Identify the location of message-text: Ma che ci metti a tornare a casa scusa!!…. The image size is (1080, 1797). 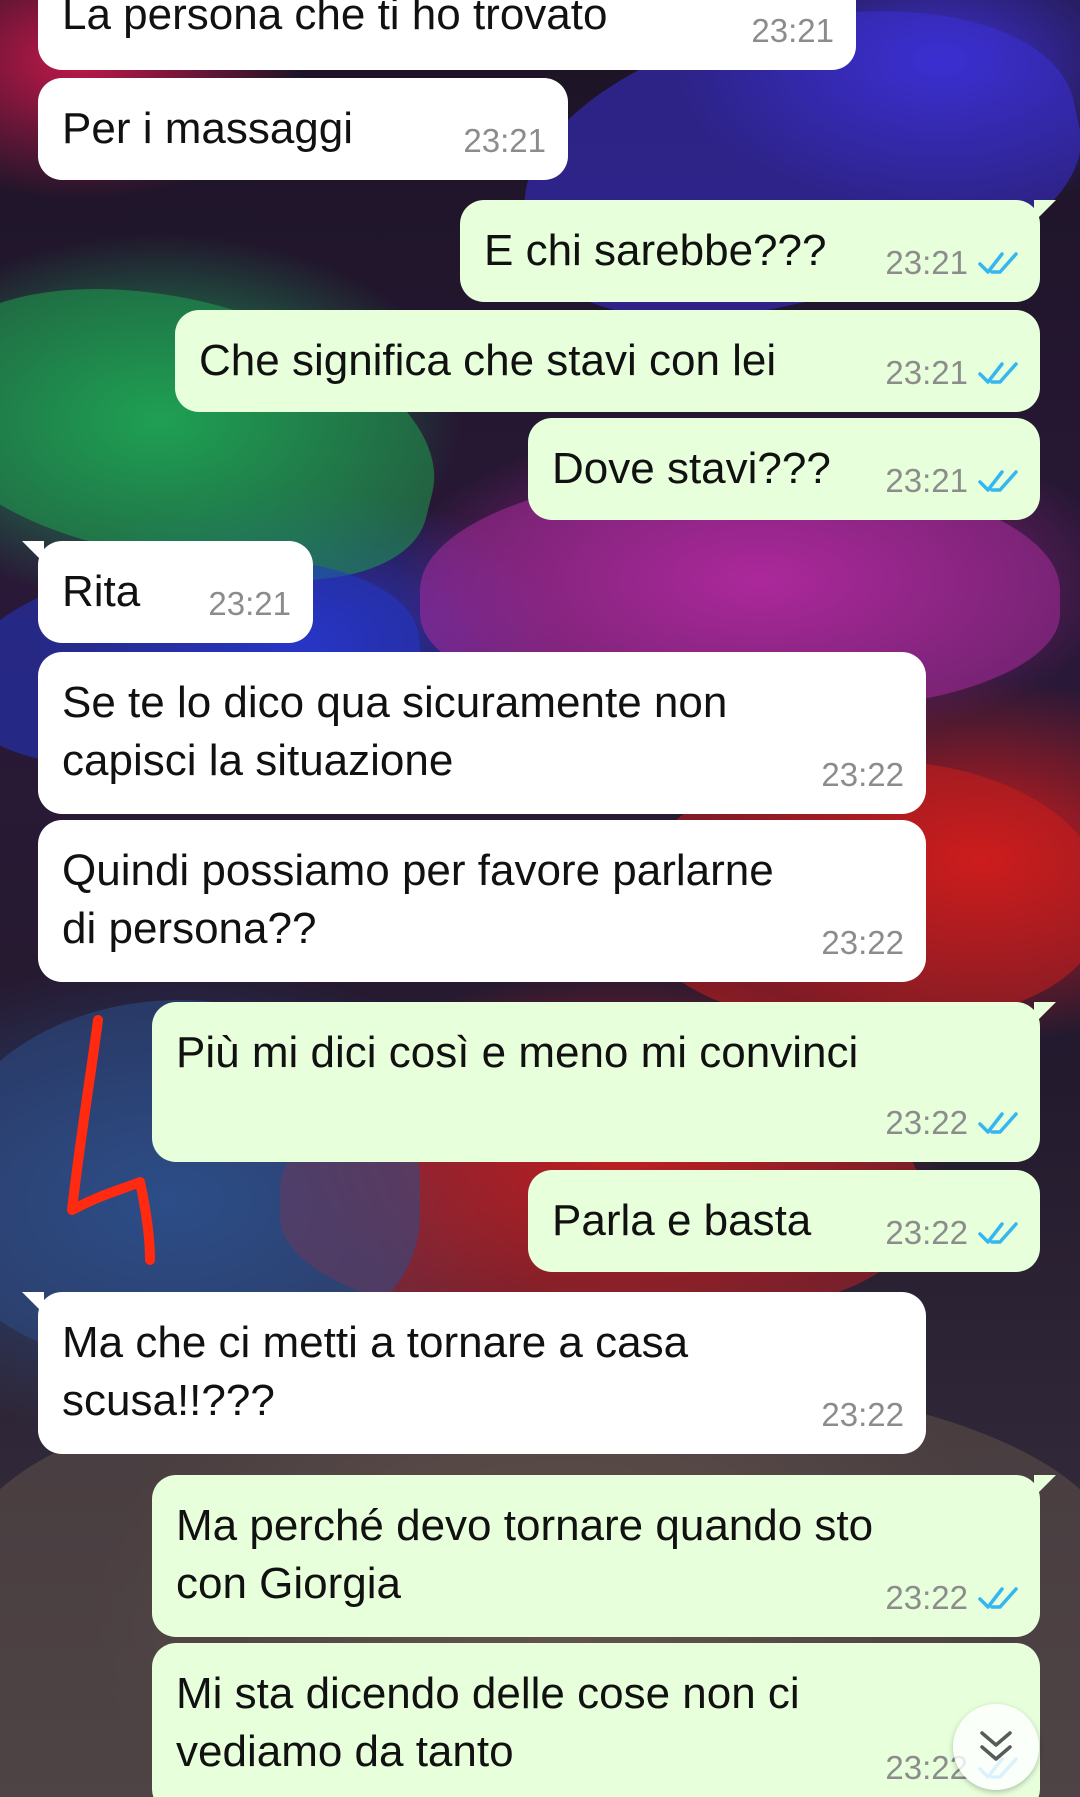
(375, 1371).